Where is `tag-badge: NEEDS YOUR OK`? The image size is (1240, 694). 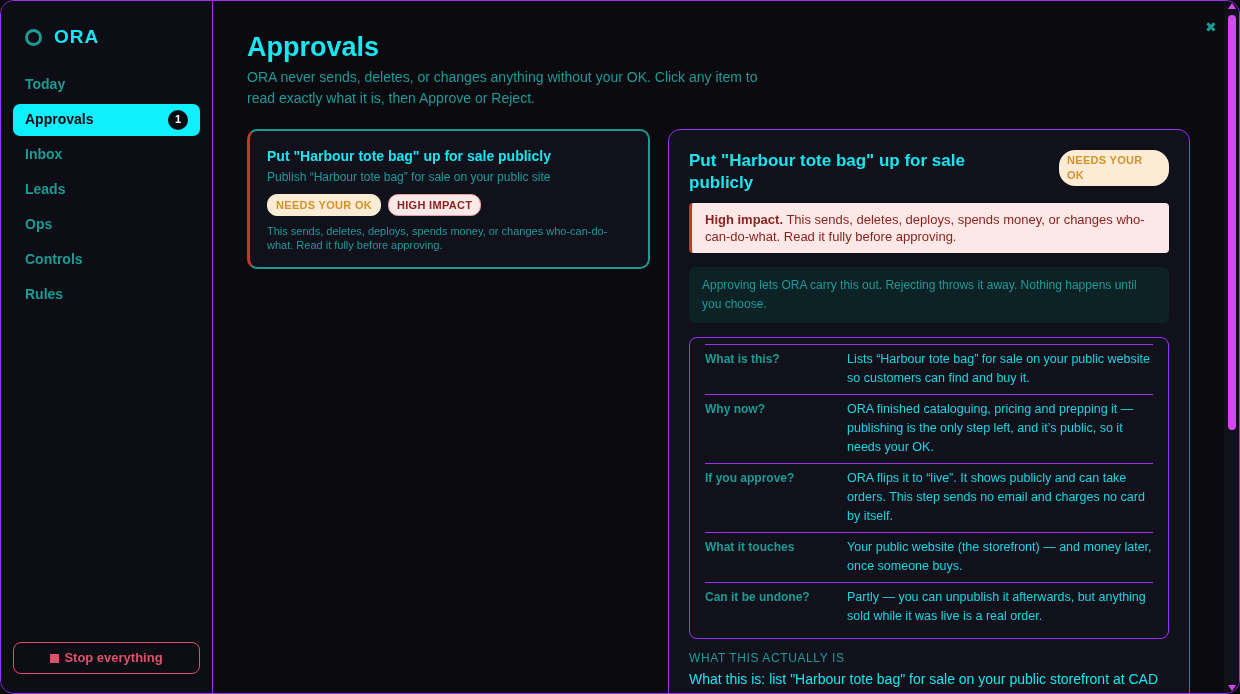 tag-badge: NEEDS YOUR OK is located at coordinates (324, 205).